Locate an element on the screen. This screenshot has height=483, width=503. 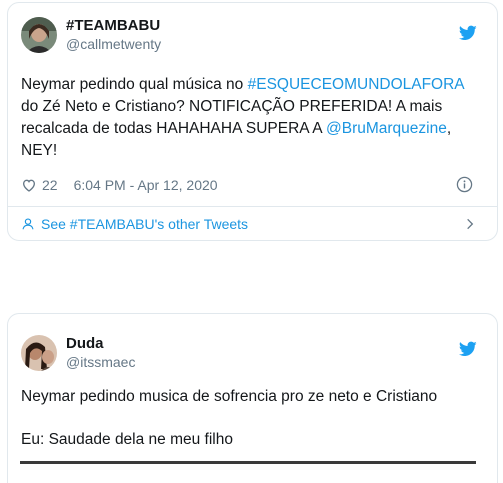
divider is located at coordinates (252, 206).